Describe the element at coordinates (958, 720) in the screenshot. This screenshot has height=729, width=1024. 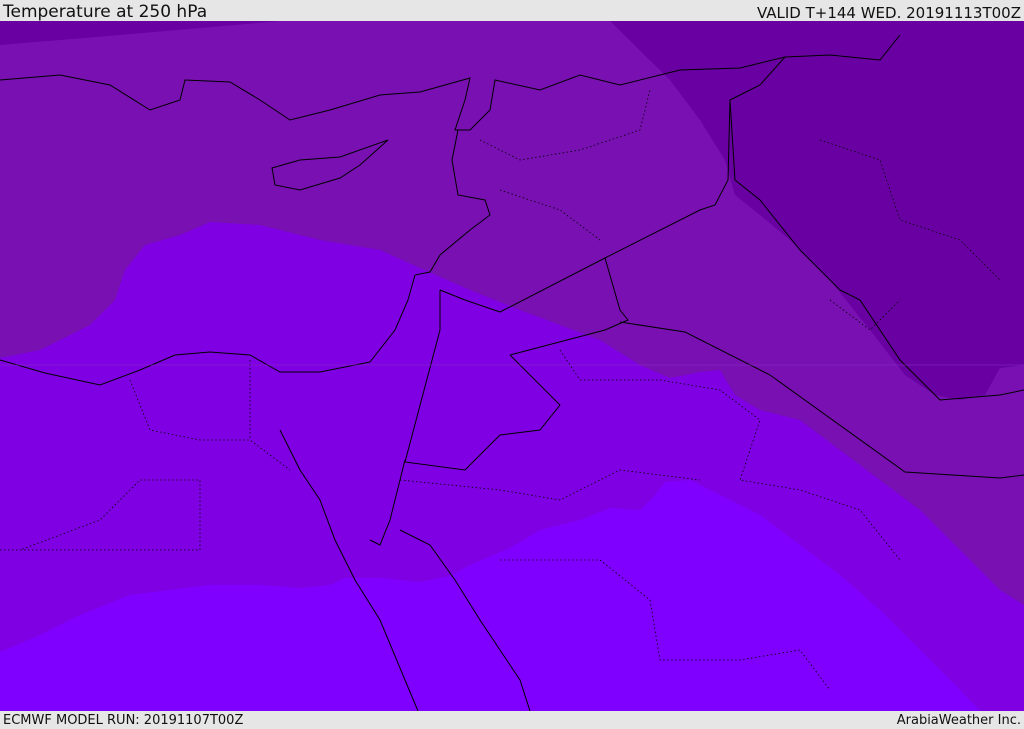
I see `credit-text: ArabiaWeather Inc.` at that location.